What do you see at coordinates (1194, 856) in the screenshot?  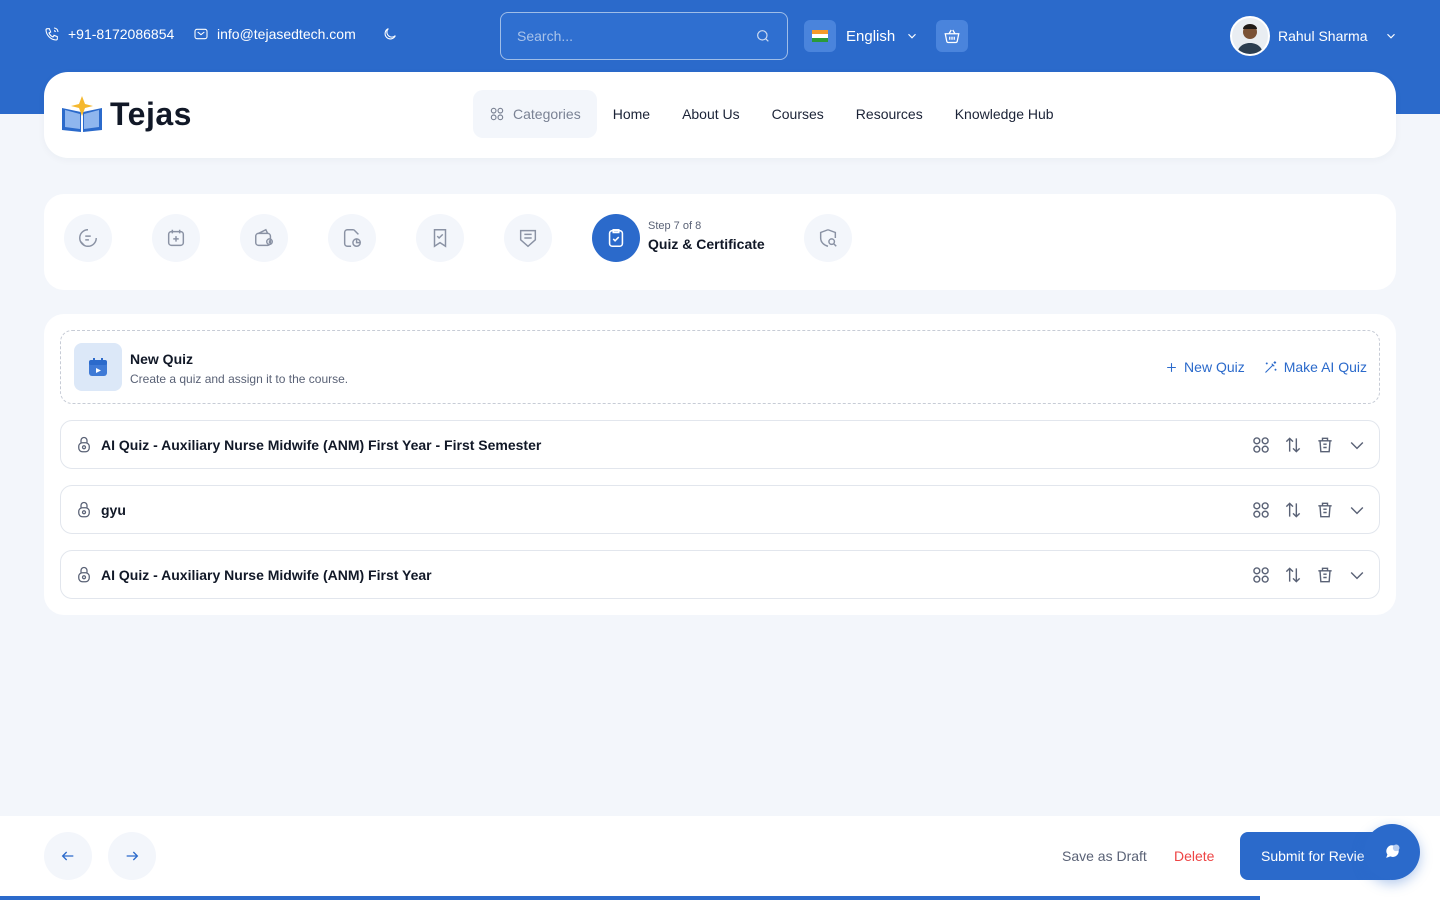 I see `delete-button: Delete` at bounding box center [1194, 856].